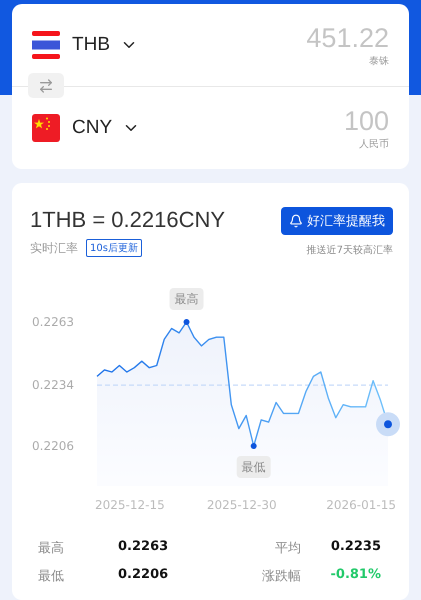 Image resolution: width=421 pixels, height=600 pixels. What do you see at coordinates (296, 221) in the screenshot?
I see `bell-icon` at bounding box center [296, 221].